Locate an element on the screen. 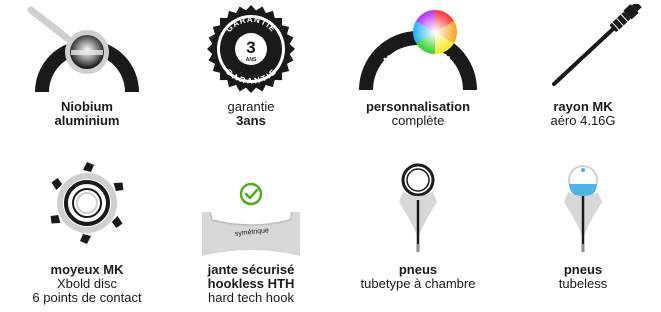 The width and height of the screenshot is (661, 312). caption-line: 6 points de contact is located at coordinates (87, 297).